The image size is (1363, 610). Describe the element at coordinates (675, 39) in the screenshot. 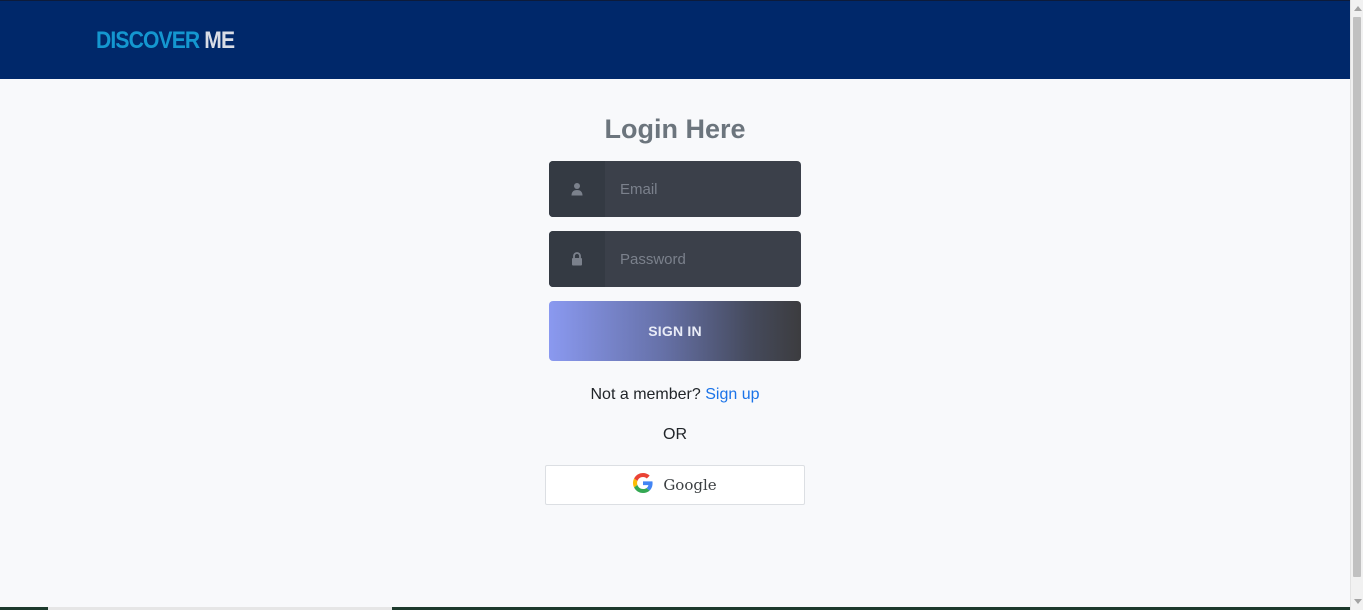

I see `top-navbar: DISCOVER ME` at that location.